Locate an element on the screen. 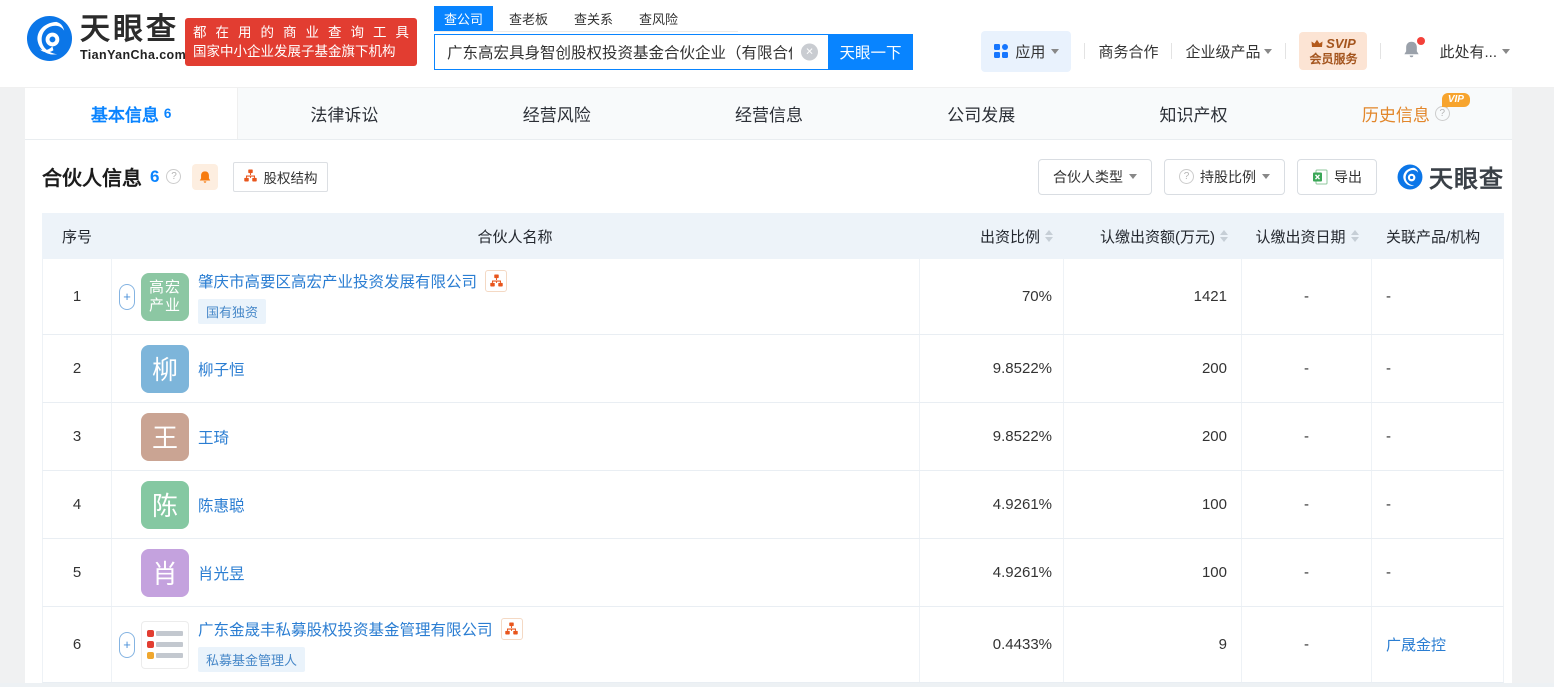  share-ratio-label: 持股比例 is located at coordinates (1228, 176).